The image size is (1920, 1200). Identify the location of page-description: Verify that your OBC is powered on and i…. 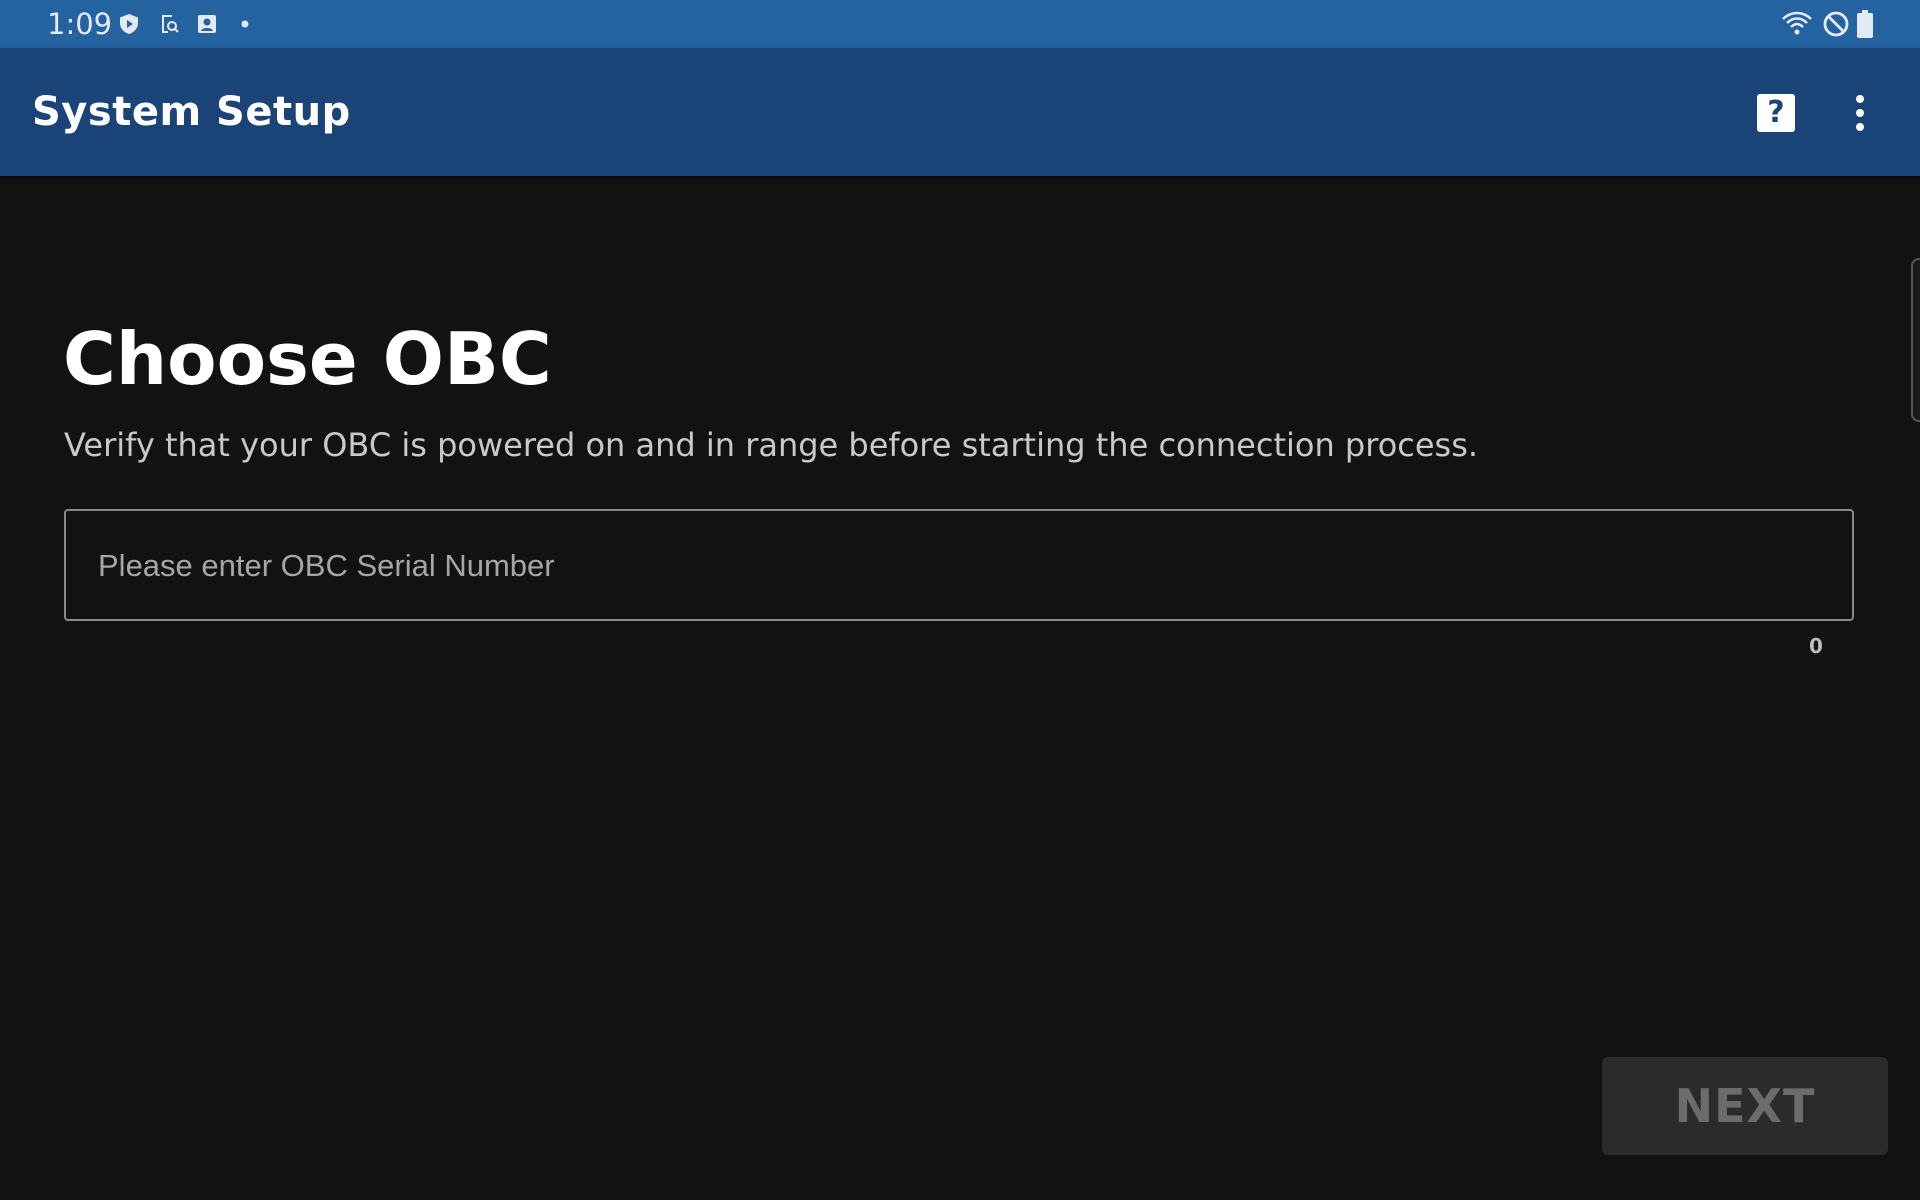
(771, 445).